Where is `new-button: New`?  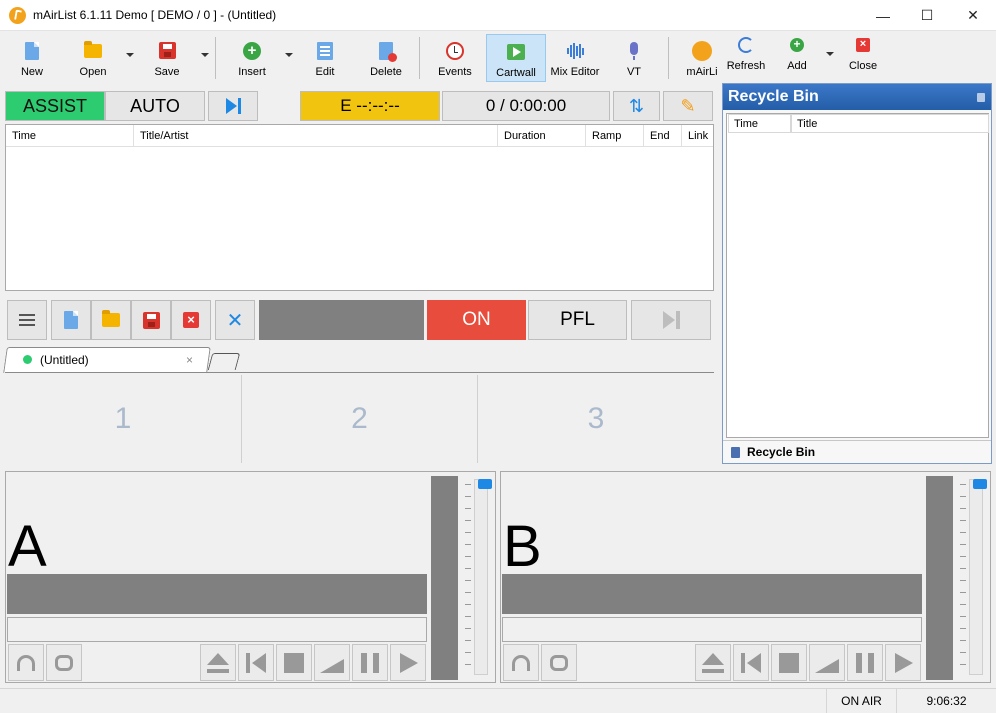
new-button: New is located at coordinates (32, 58).